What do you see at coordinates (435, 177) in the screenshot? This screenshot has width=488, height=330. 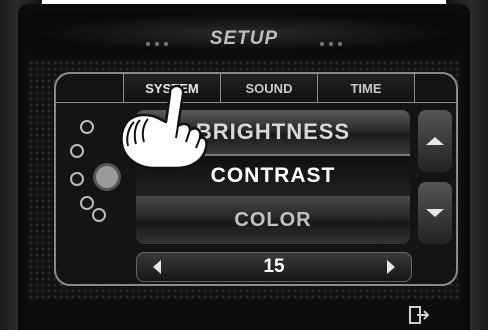 I see `scroll-controls` at bounding box center [435, 177].